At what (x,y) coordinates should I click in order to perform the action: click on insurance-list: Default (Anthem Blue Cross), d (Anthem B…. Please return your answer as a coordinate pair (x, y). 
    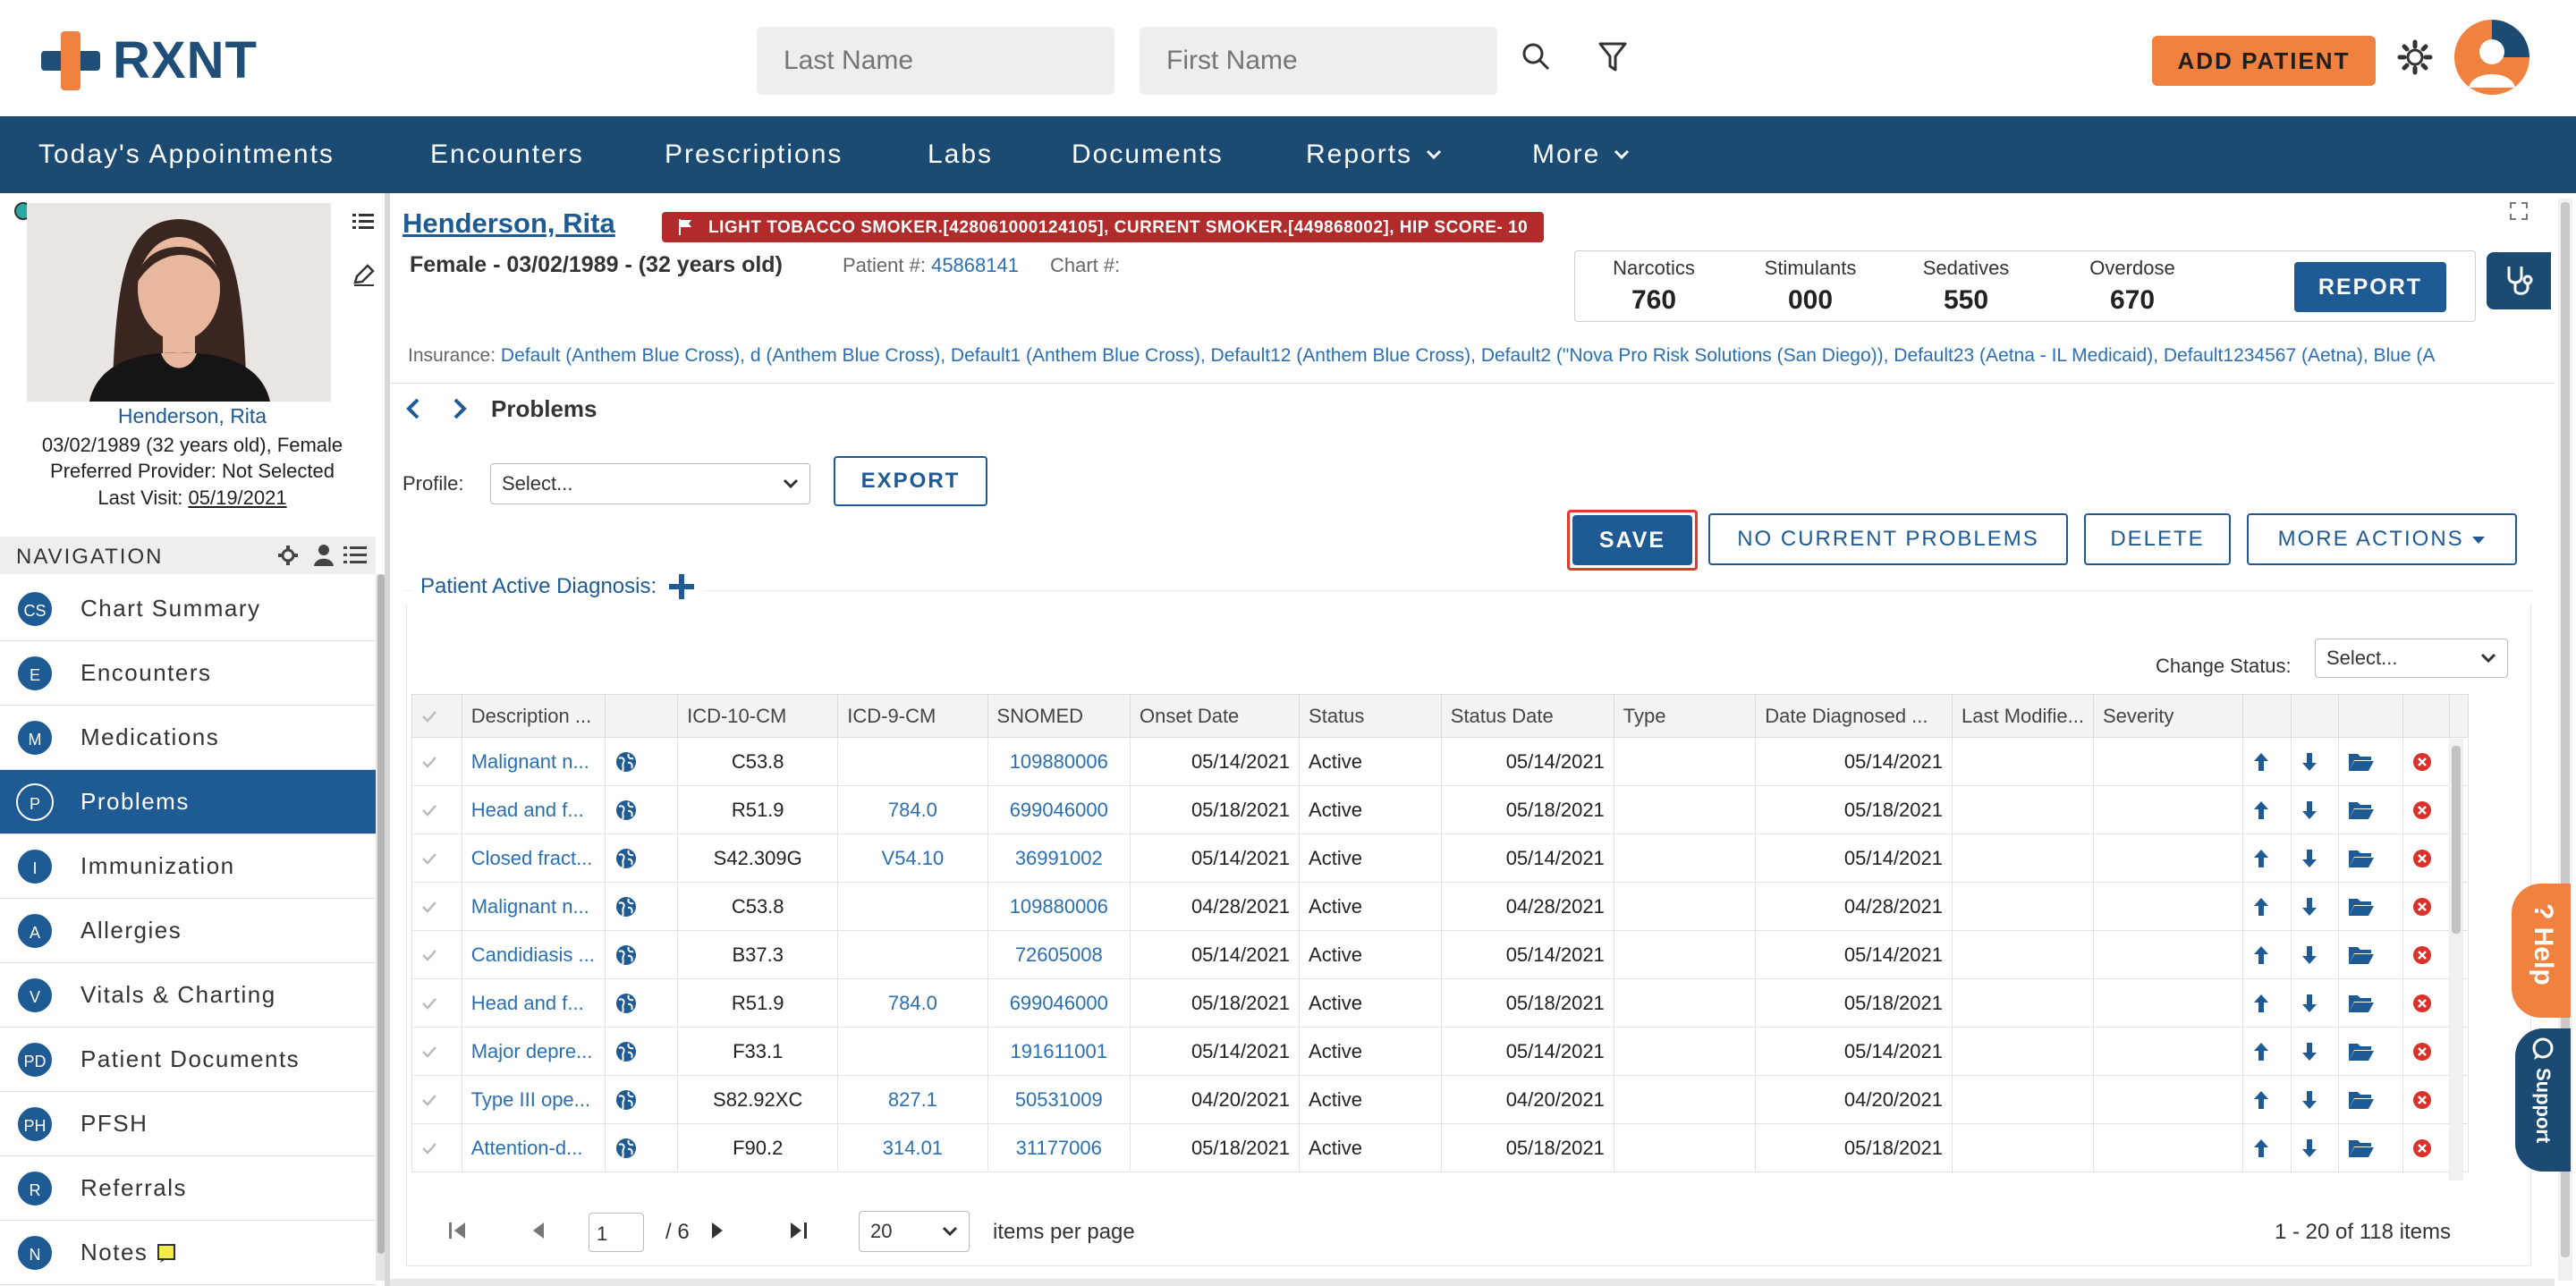
    Looking at the image, I should click on (1468, 355).